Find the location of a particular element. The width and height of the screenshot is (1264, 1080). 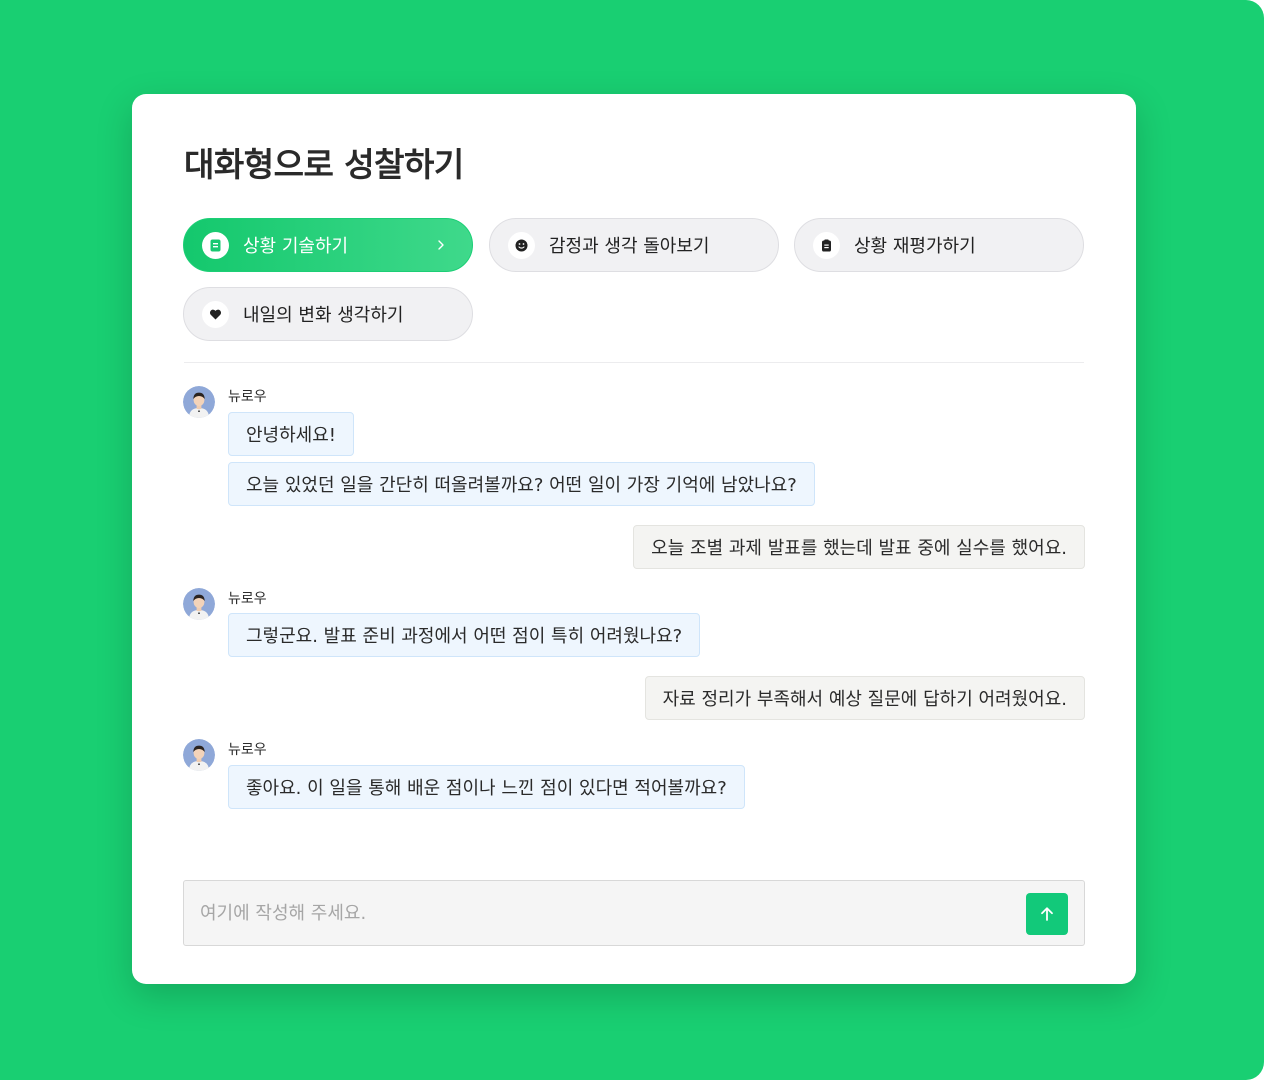

divider is located at coordinates (634, 362).